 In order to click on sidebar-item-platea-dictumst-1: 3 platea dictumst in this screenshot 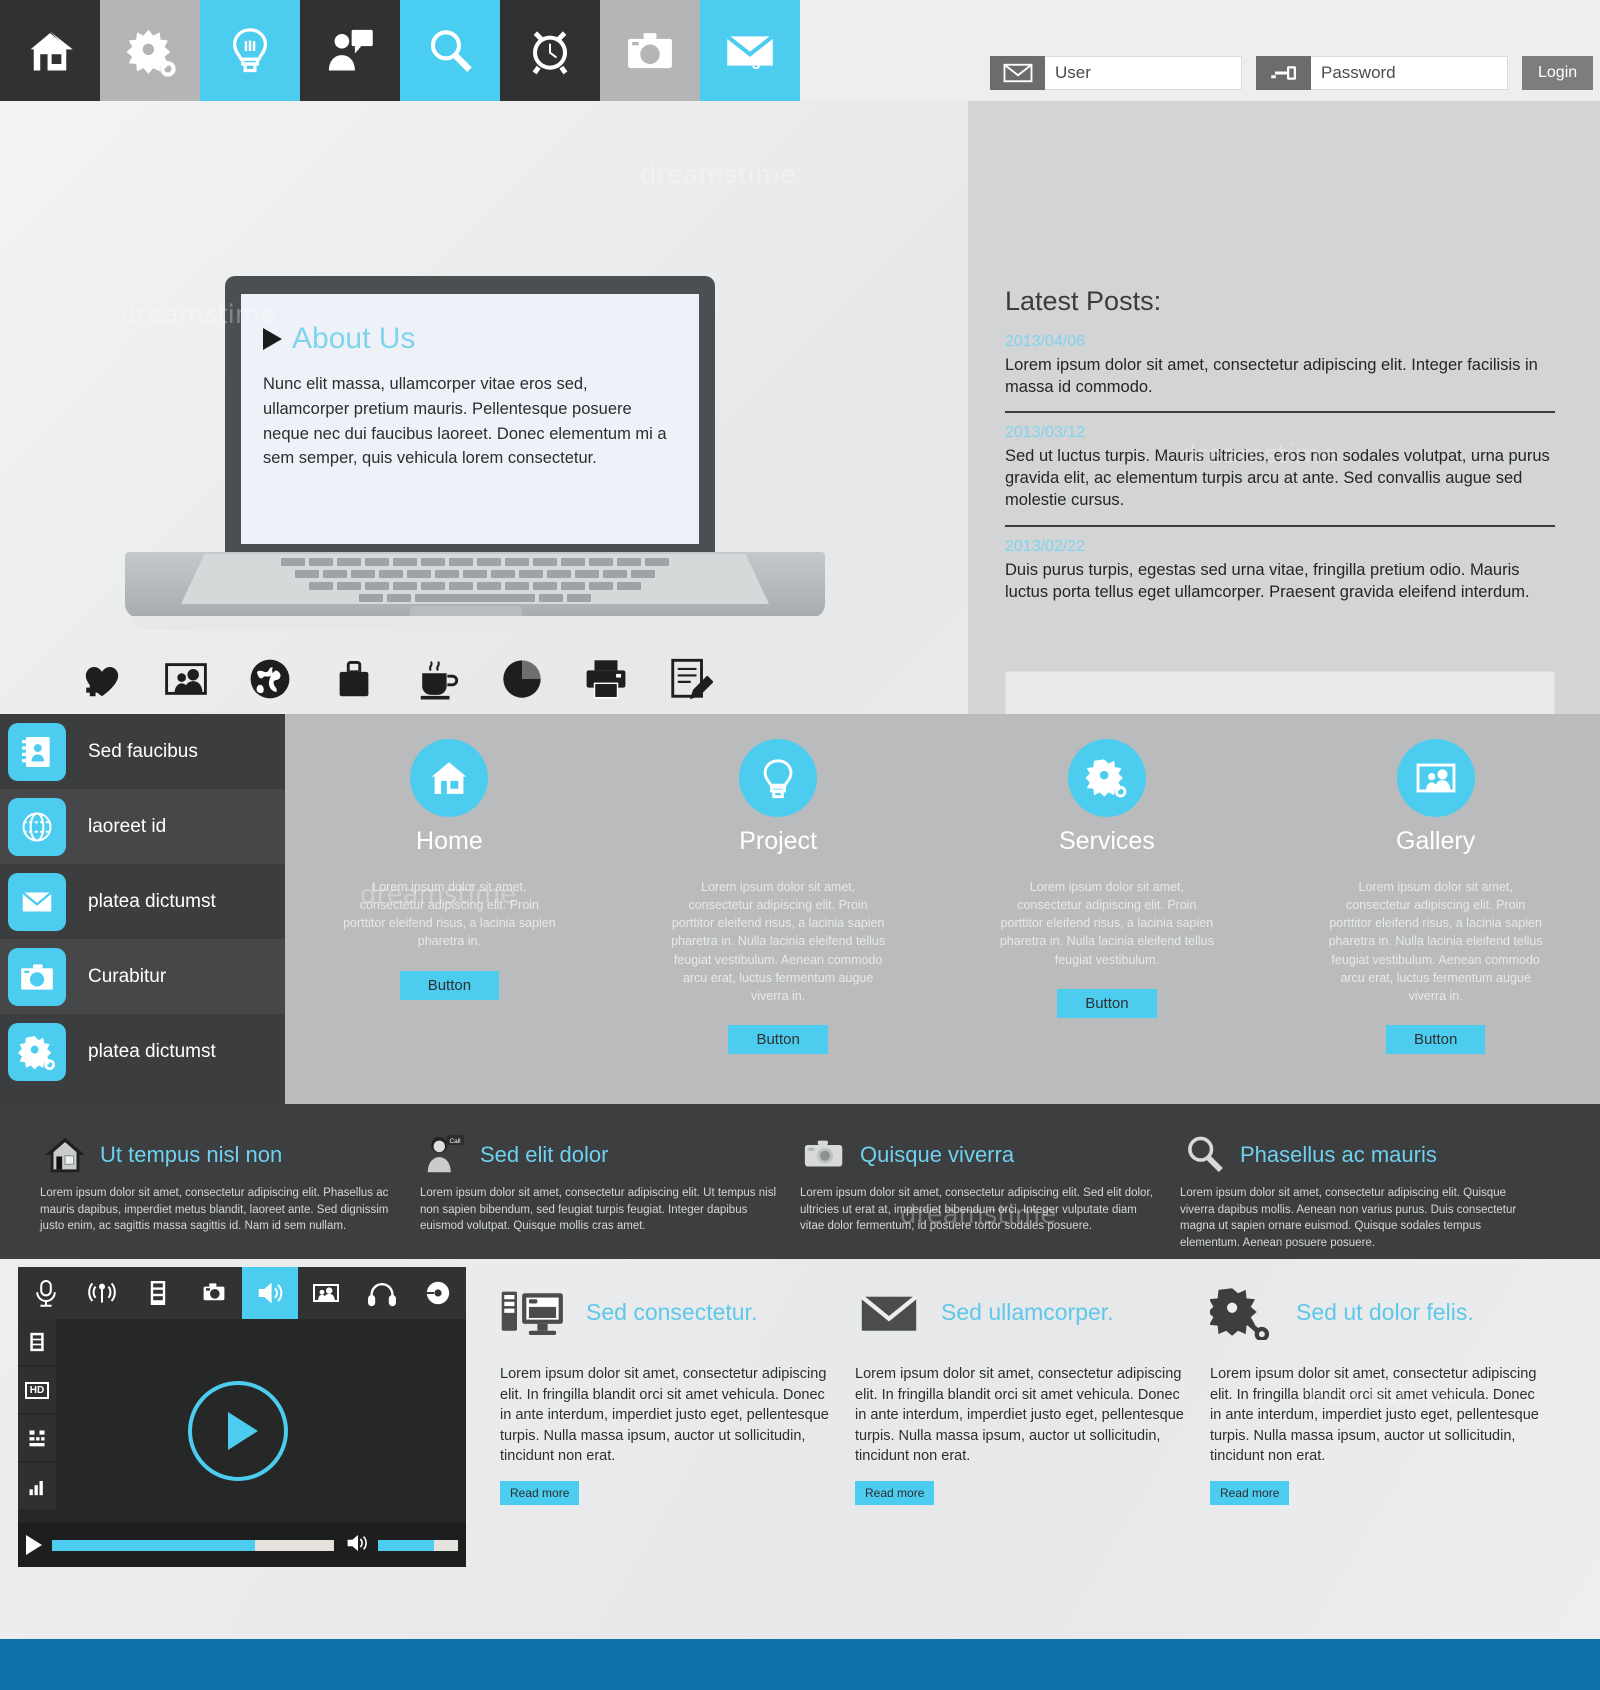, I will do `click(142, 901)`.